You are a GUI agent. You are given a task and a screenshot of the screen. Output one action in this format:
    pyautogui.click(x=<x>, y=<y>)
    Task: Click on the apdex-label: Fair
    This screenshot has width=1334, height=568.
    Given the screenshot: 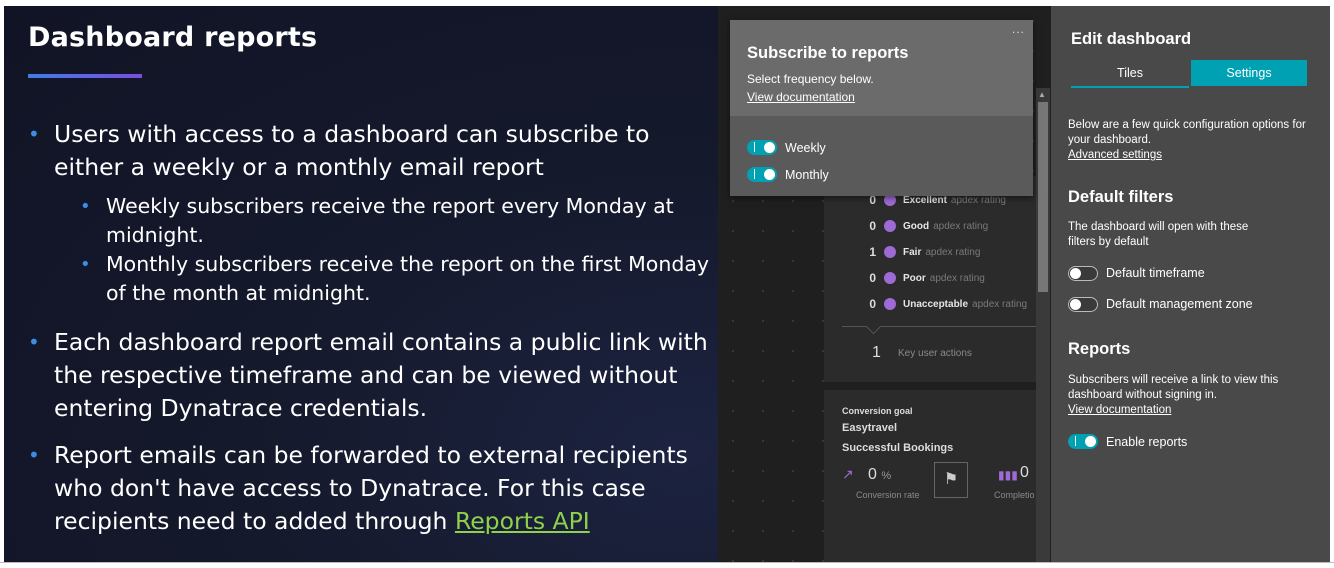 What is the action you would take?
    pyautogui.click(x=912, y=252)
    